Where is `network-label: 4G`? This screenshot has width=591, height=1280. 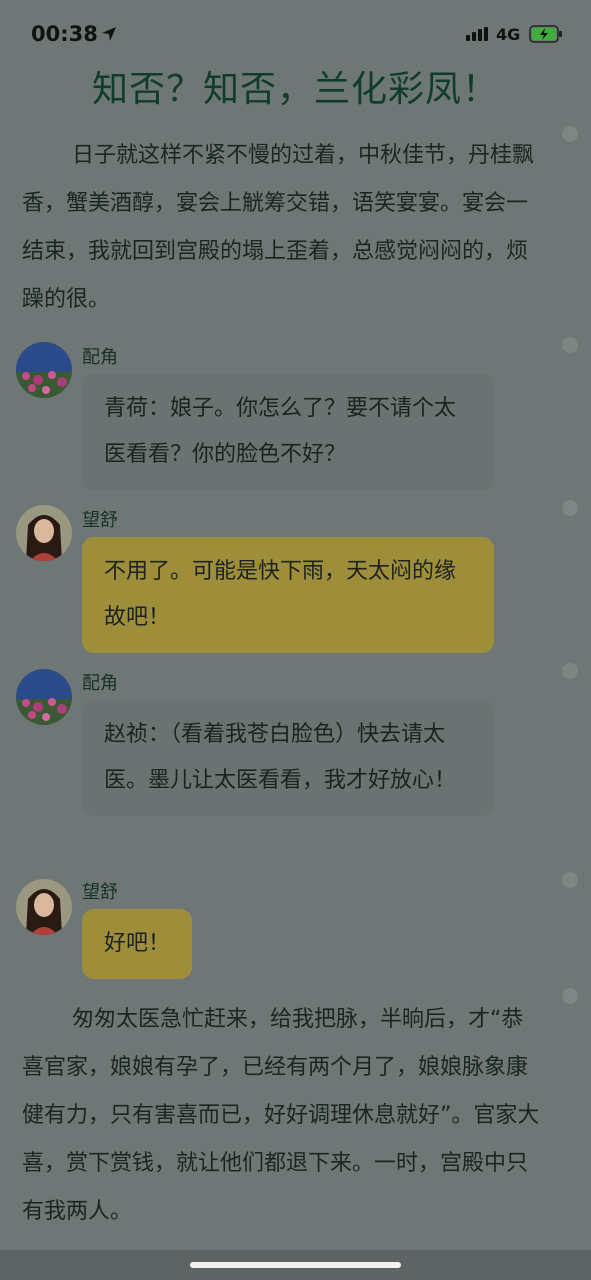
network-label: 4G is located at coordinates (508, 34).